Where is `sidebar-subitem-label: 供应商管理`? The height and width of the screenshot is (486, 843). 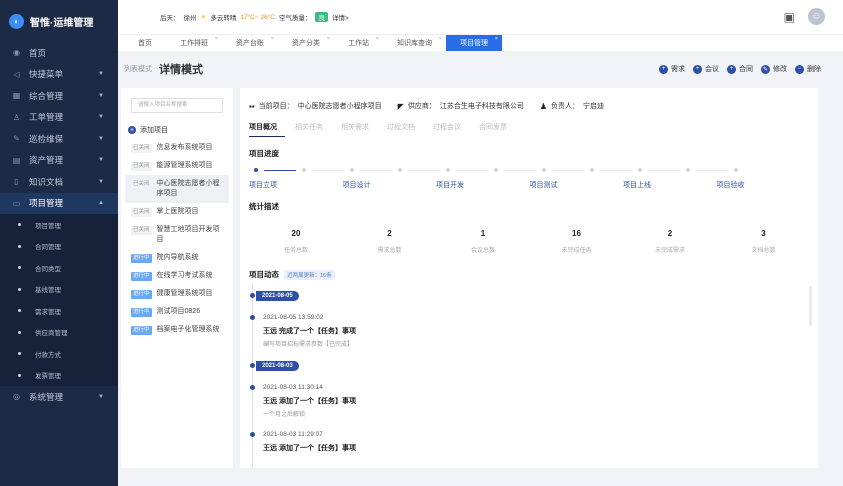 sidebar-subitem-label: 供应商管理 is located at coordinates (51, 334).